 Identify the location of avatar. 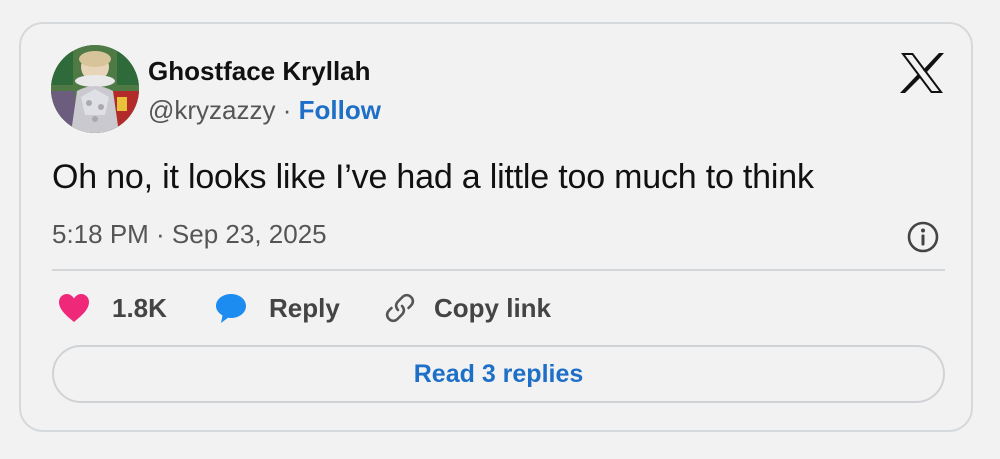
(95, 89).